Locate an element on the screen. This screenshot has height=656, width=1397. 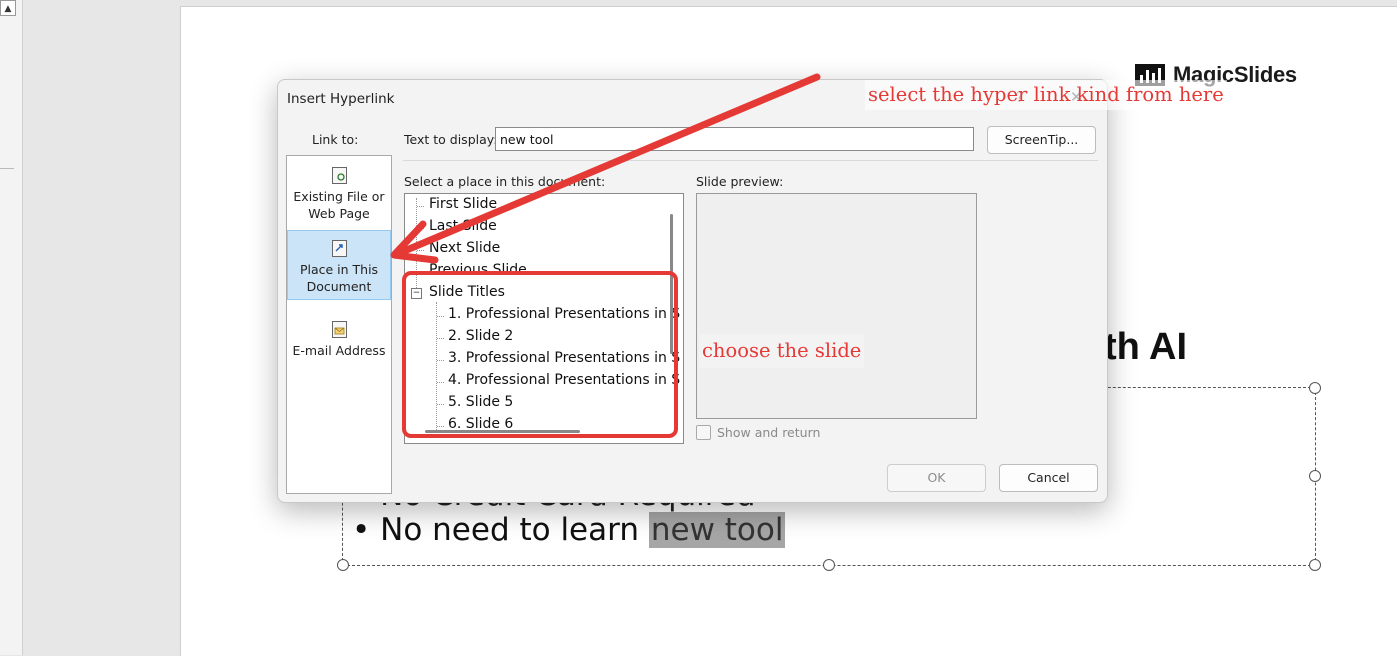
link-to-place-label: Place in This Document is located at coordinates (339, 278).